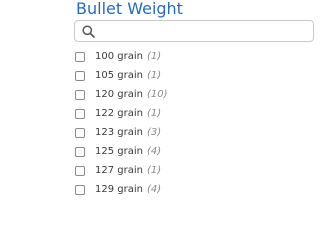  I want to click on weight-option: 122 grain (1), so click(121, 113).